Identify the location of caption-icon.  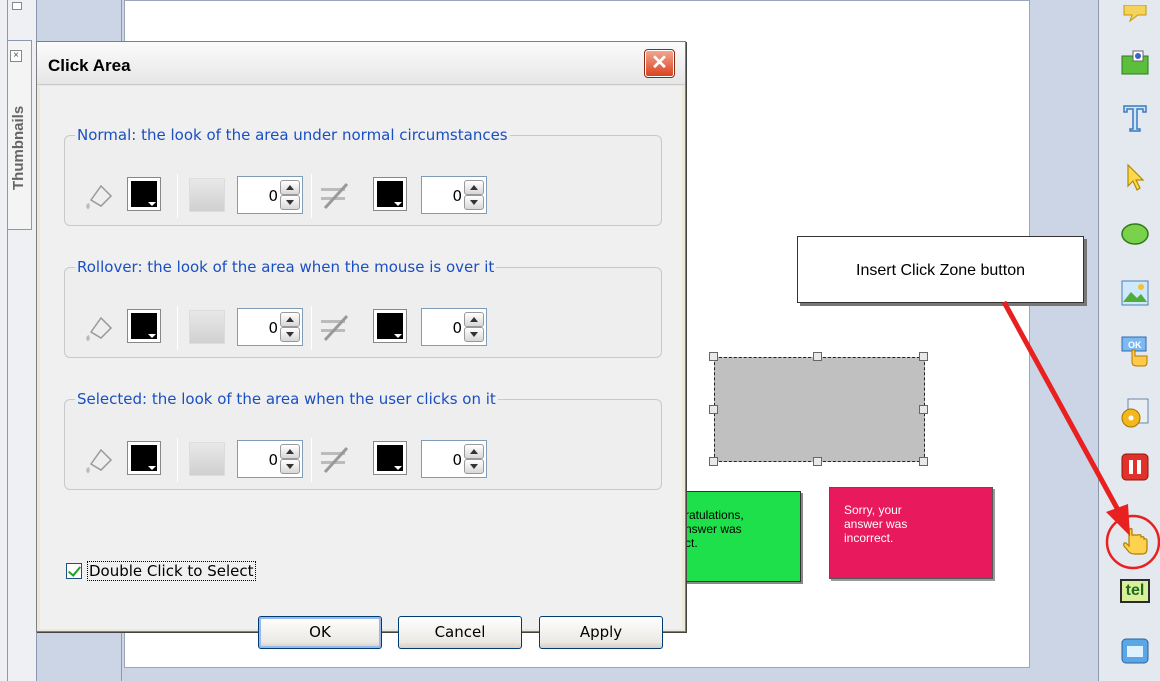
(1135, 15).